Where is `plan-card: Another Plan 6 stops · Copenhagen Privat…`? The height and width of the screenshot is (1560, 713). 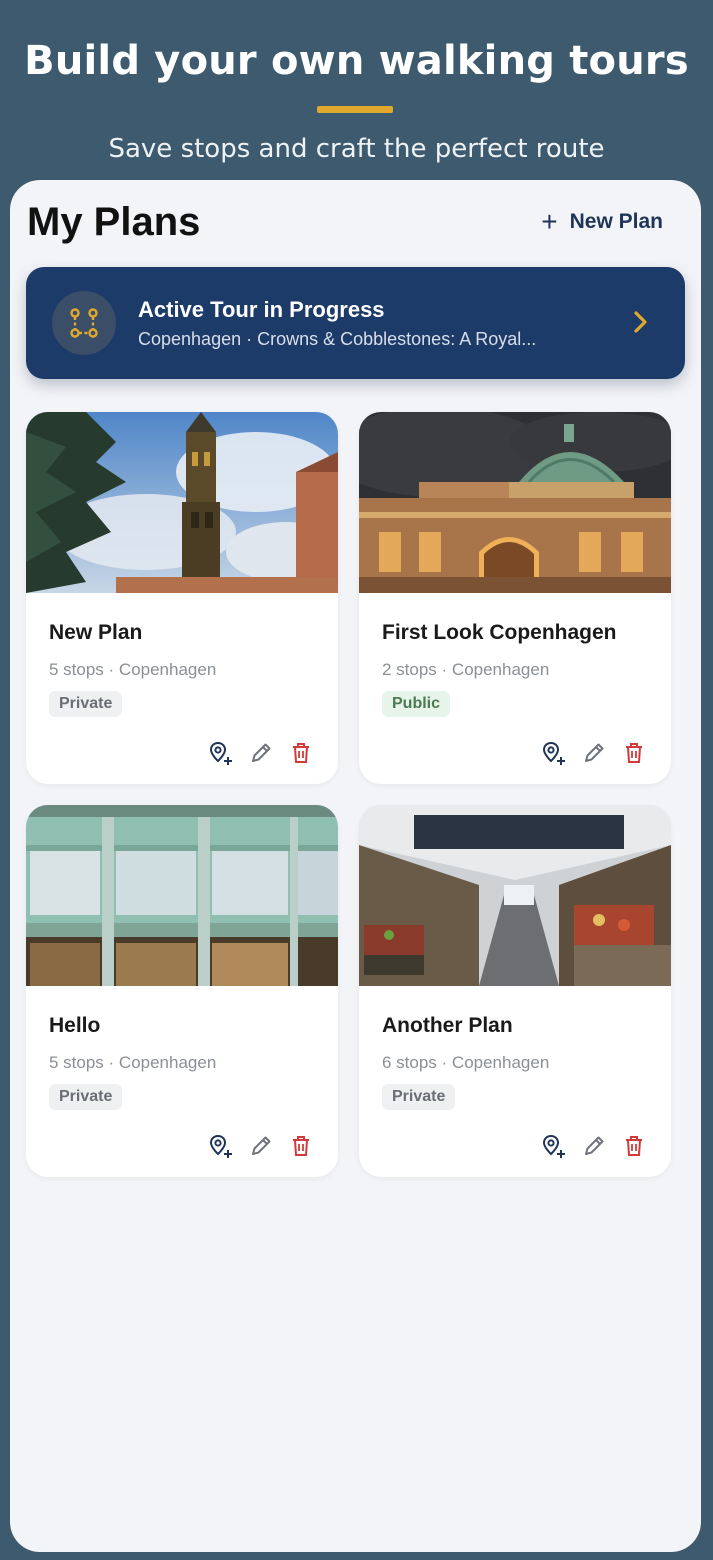
plan-card: Another Plan 6 stops · Copenhagen Privat… is located at coordinates (515, 991).